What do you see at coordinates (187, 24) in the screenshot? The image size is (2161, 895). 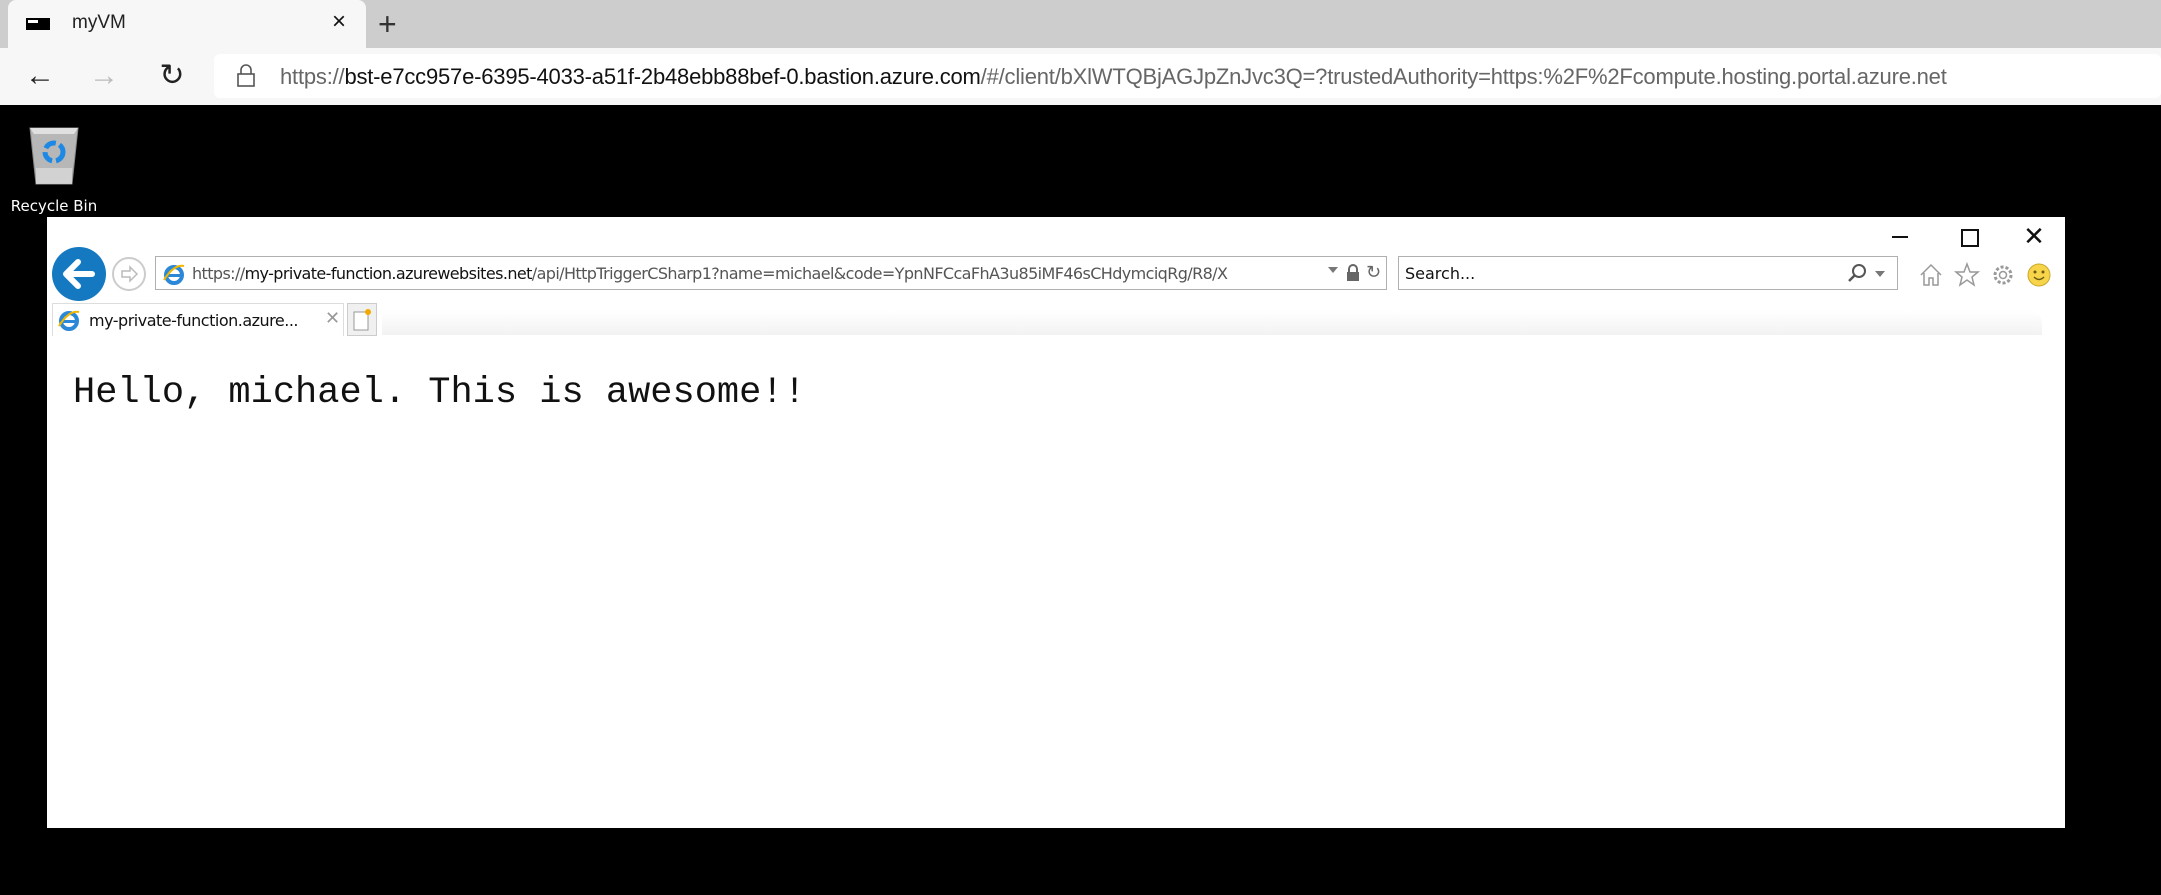 I see `browser-tab-myvm: myVM ×` at bounding box center [187, 24].